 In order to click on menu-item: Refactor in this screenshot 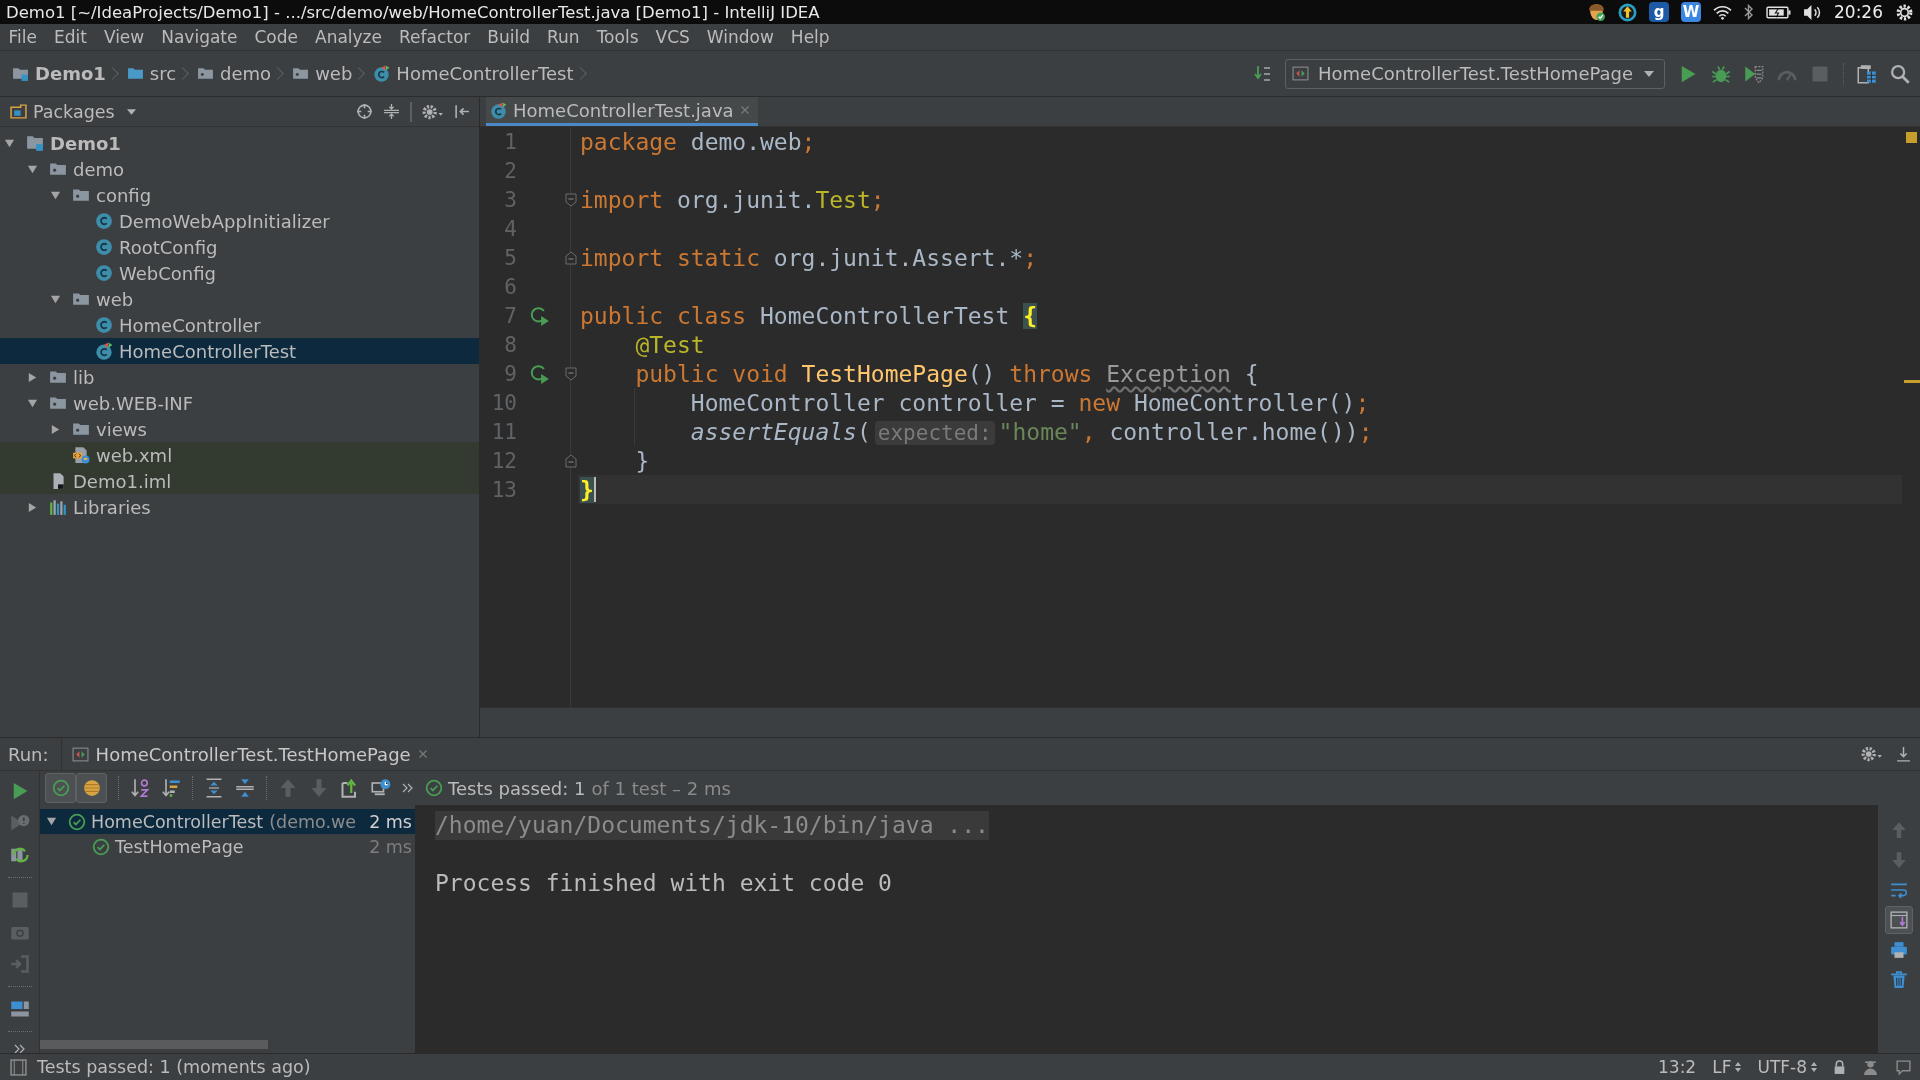, I will do `click(434, 37)`.